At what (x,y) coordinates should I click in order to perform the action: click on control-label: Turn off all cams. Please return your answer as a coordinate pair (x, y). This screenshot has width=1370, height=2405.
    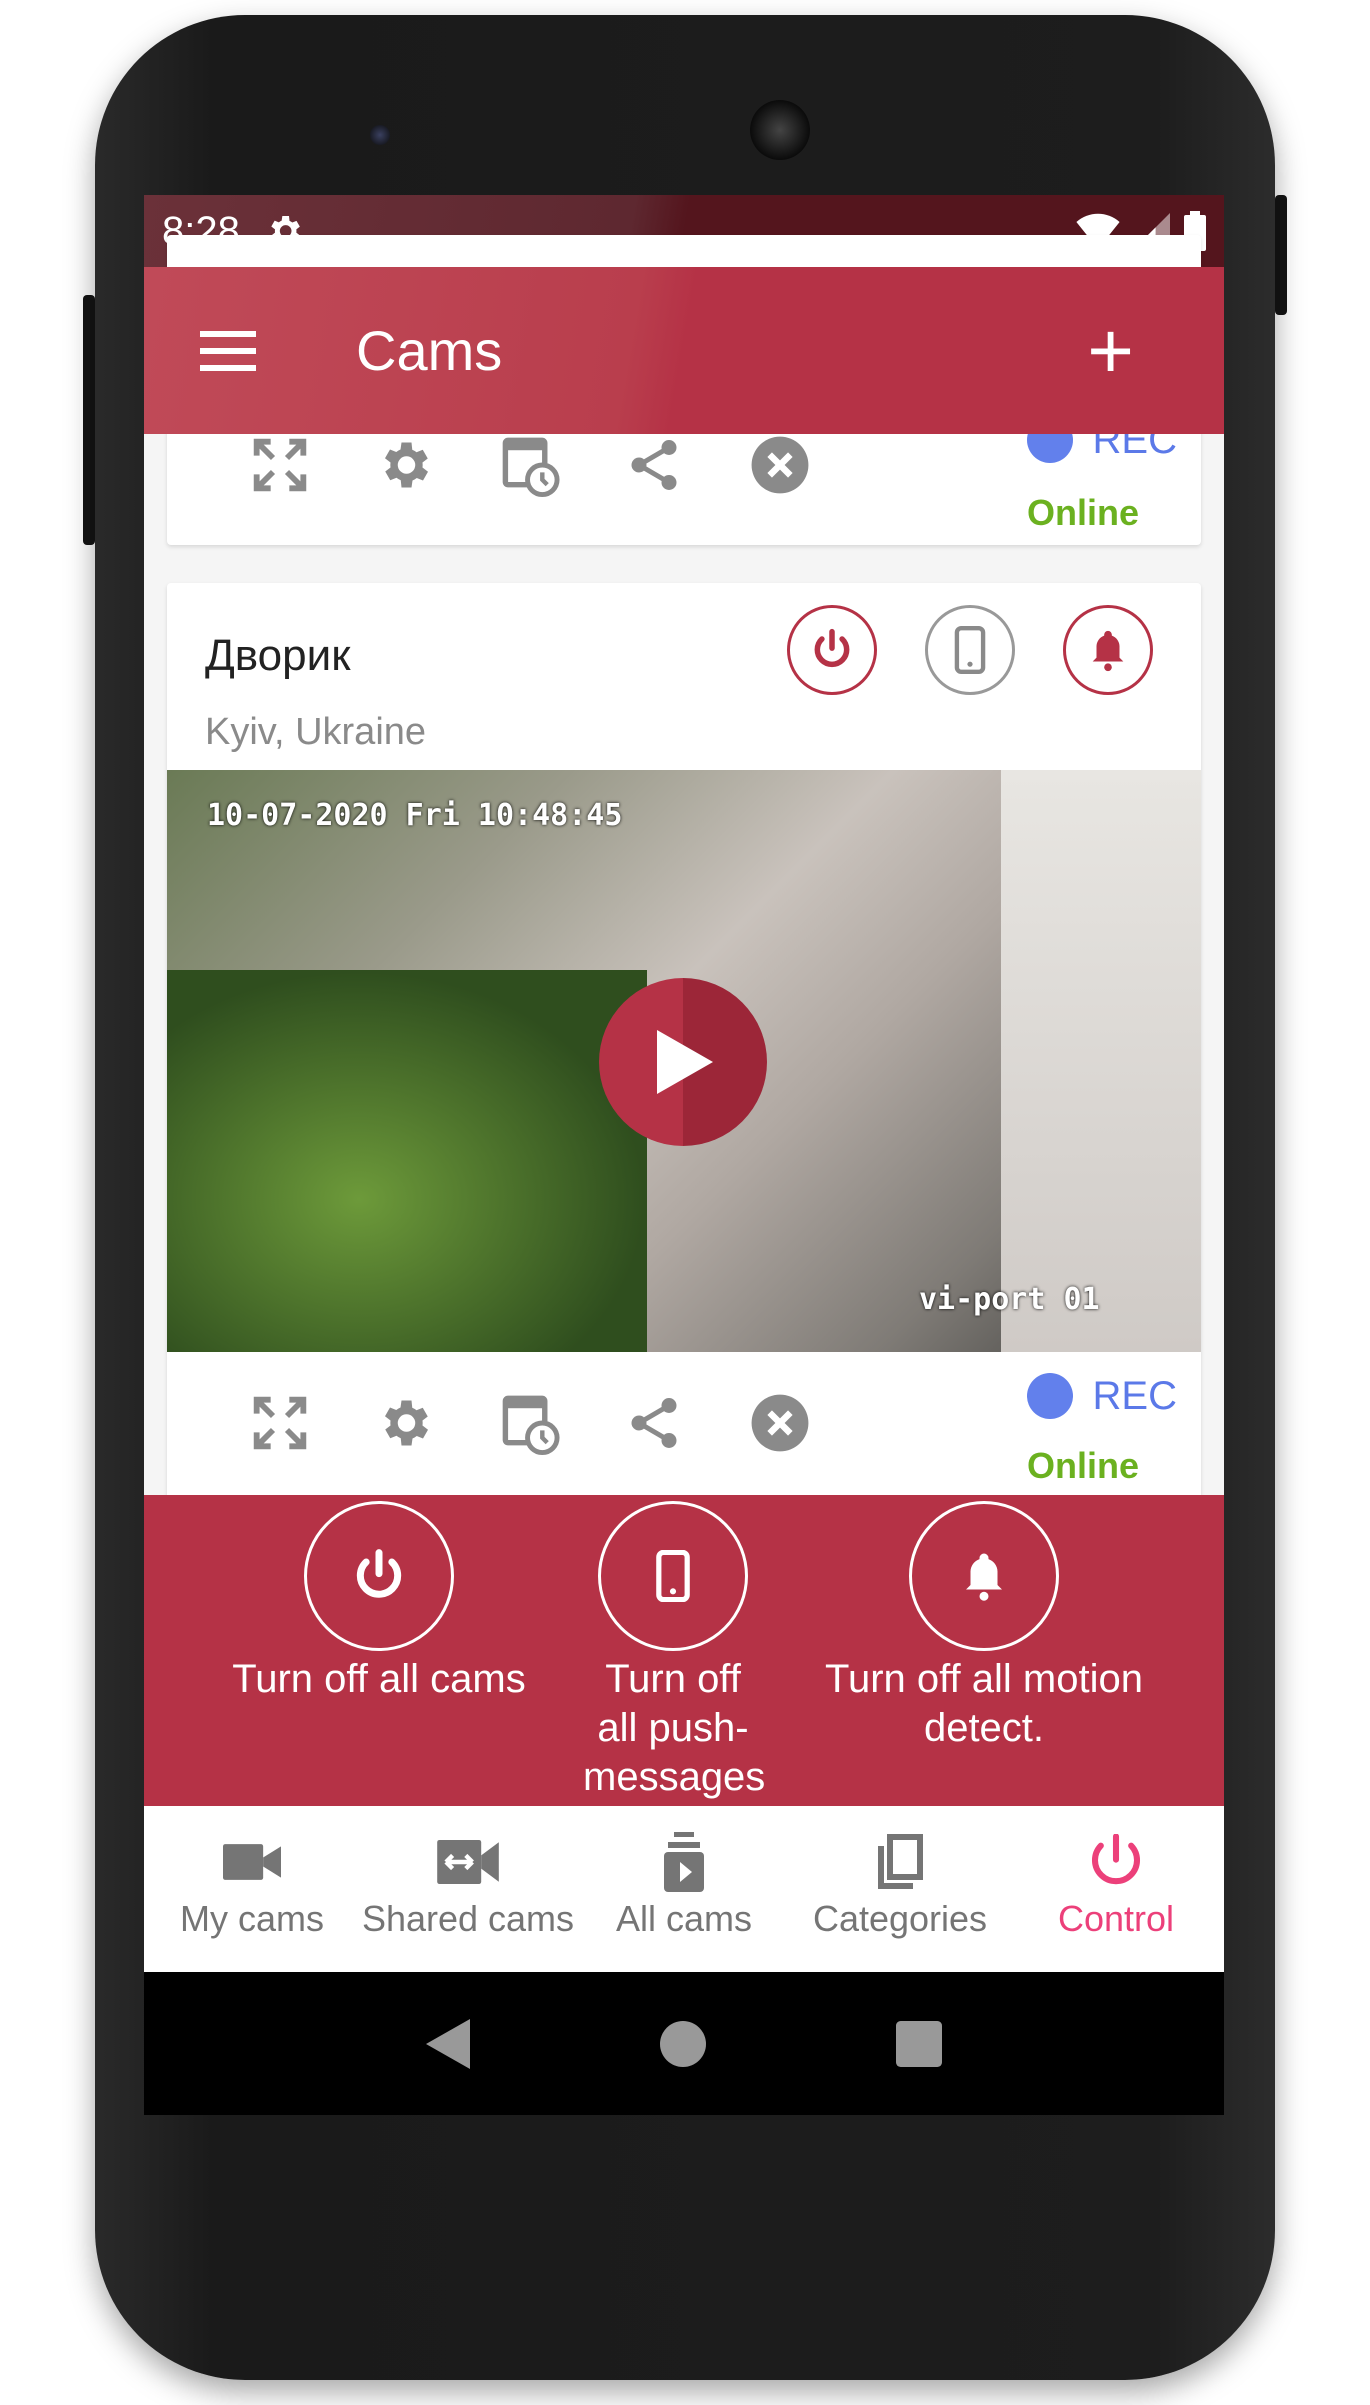
    Looking at the image, I should click on (379, 1679).